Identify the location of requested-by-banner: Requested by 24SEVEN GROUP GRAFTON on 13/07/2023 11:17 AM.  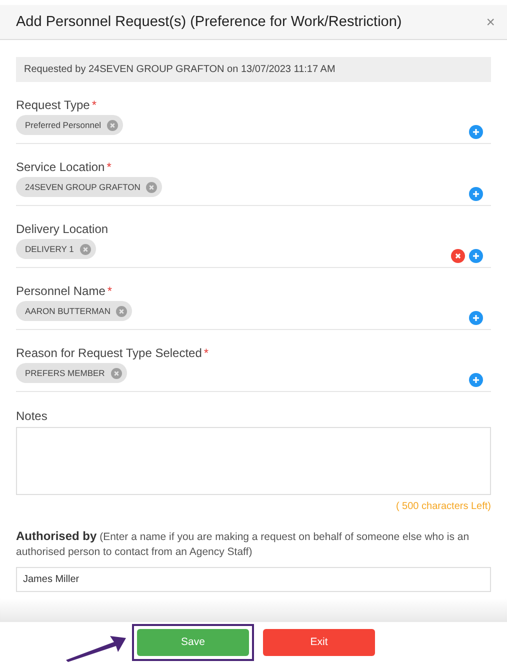
(253, 69).